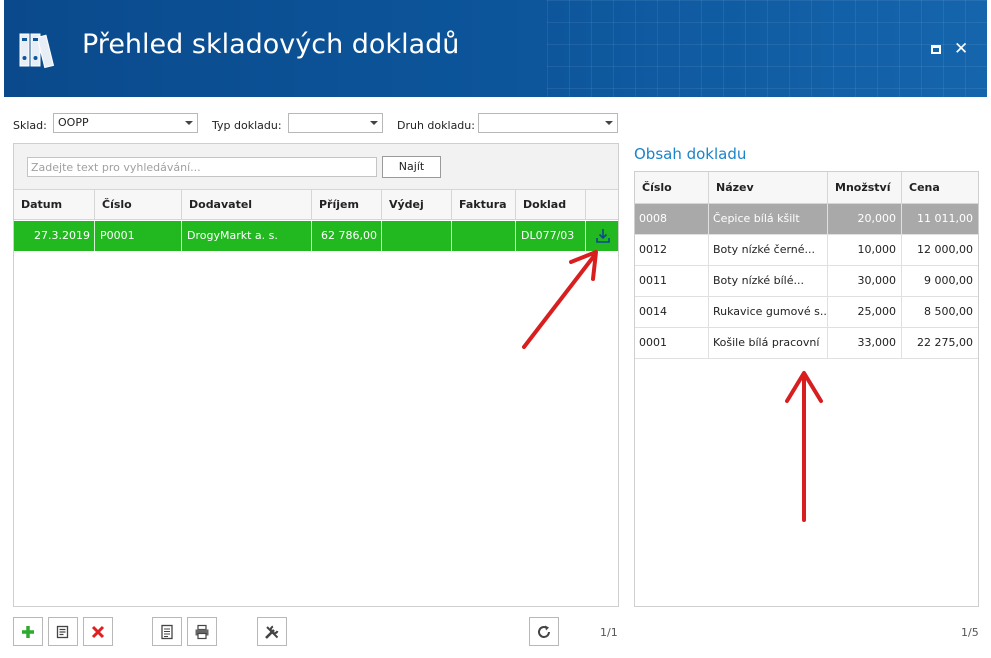  I want to click on cell-cena: 22 275,00, so click(945, 342).